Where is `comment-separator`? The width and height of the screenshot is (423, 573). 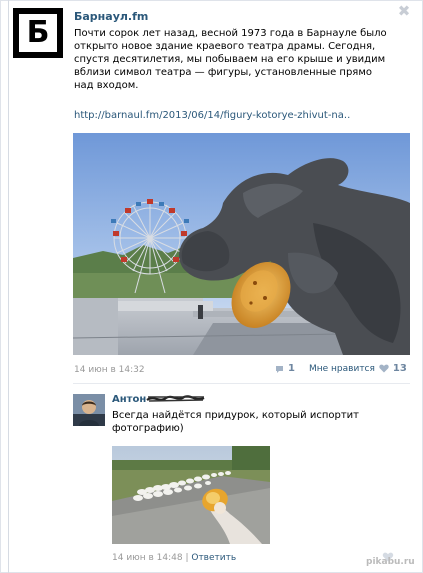
comment-separator is located at coordinates (241, 383).